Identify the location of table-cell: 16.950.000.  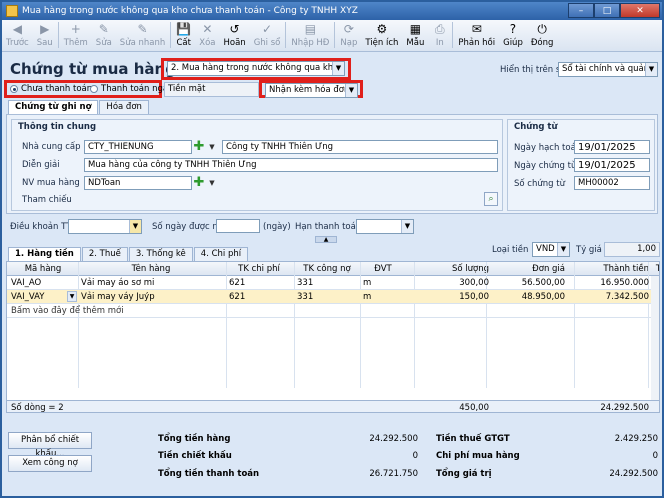
(613, 283).